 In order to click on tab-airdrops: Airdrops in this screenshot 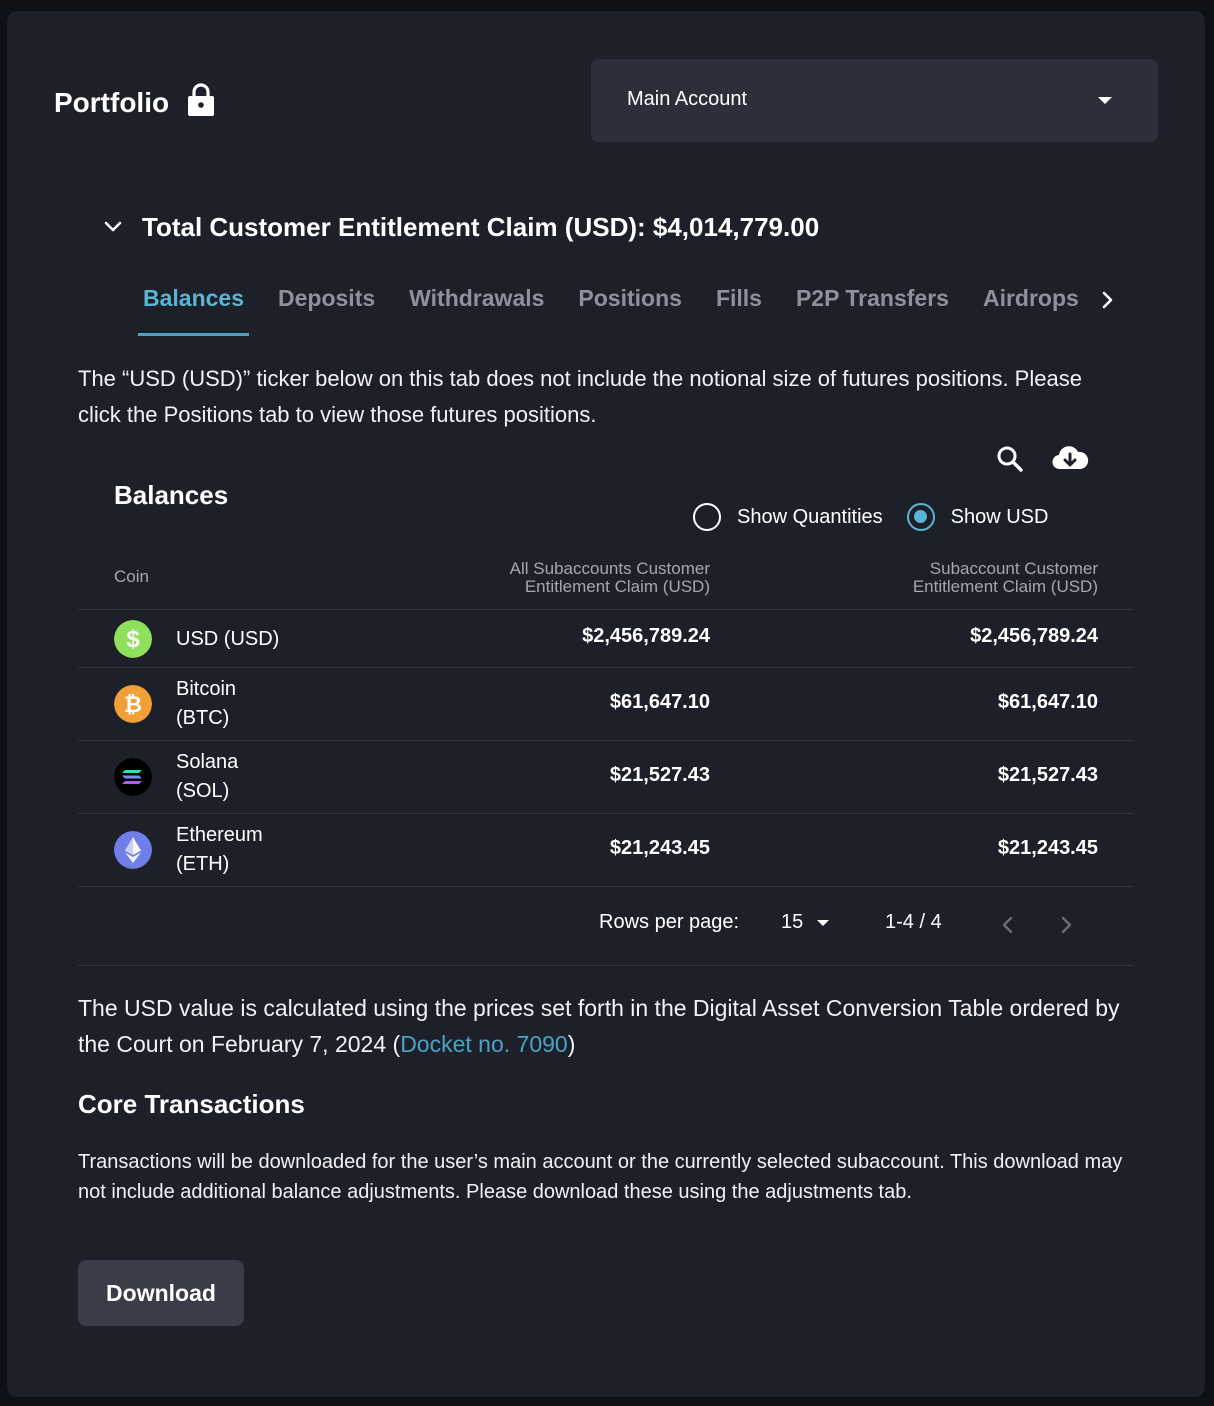, I will do `click(1031, 307)`.